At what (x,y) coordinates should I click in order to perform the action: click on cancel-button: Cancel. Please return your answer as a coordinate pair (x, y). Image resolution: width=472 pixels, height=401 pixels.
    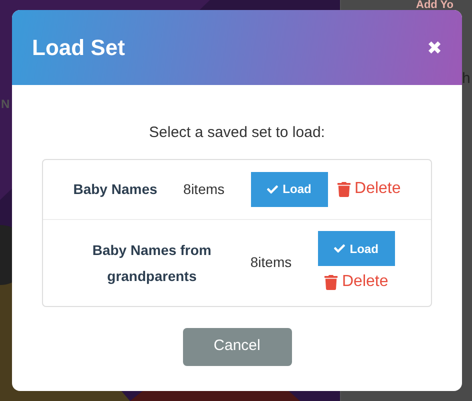
    Looking at the image, I should click on (237, 347).